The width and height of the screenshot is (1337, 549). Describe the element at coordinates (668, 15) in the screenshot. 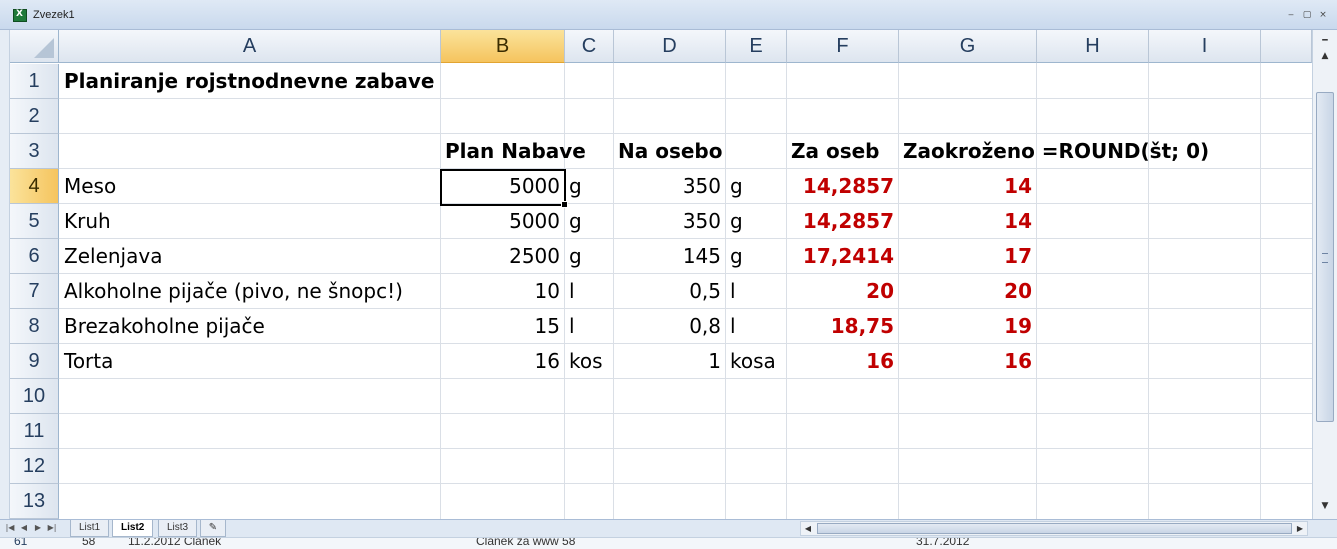

I see `title-bar: Zvezek1 ‒ ▢ ×` at that location.